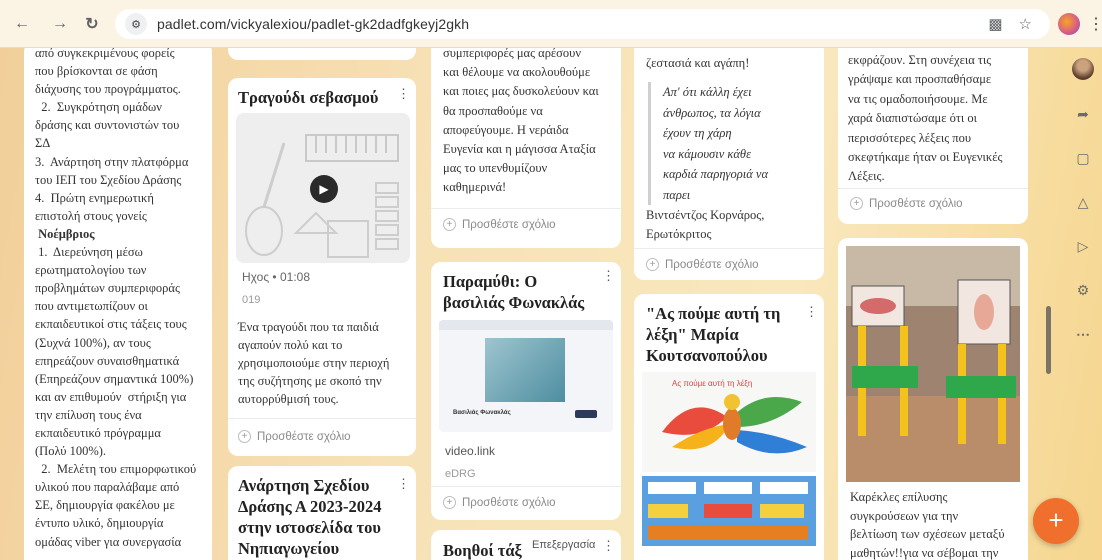 This screenshot has width=1102, height=560. Describe the element at coordinates (1048, 340) in the screenshot. I see `board-scrollbar` at that location.